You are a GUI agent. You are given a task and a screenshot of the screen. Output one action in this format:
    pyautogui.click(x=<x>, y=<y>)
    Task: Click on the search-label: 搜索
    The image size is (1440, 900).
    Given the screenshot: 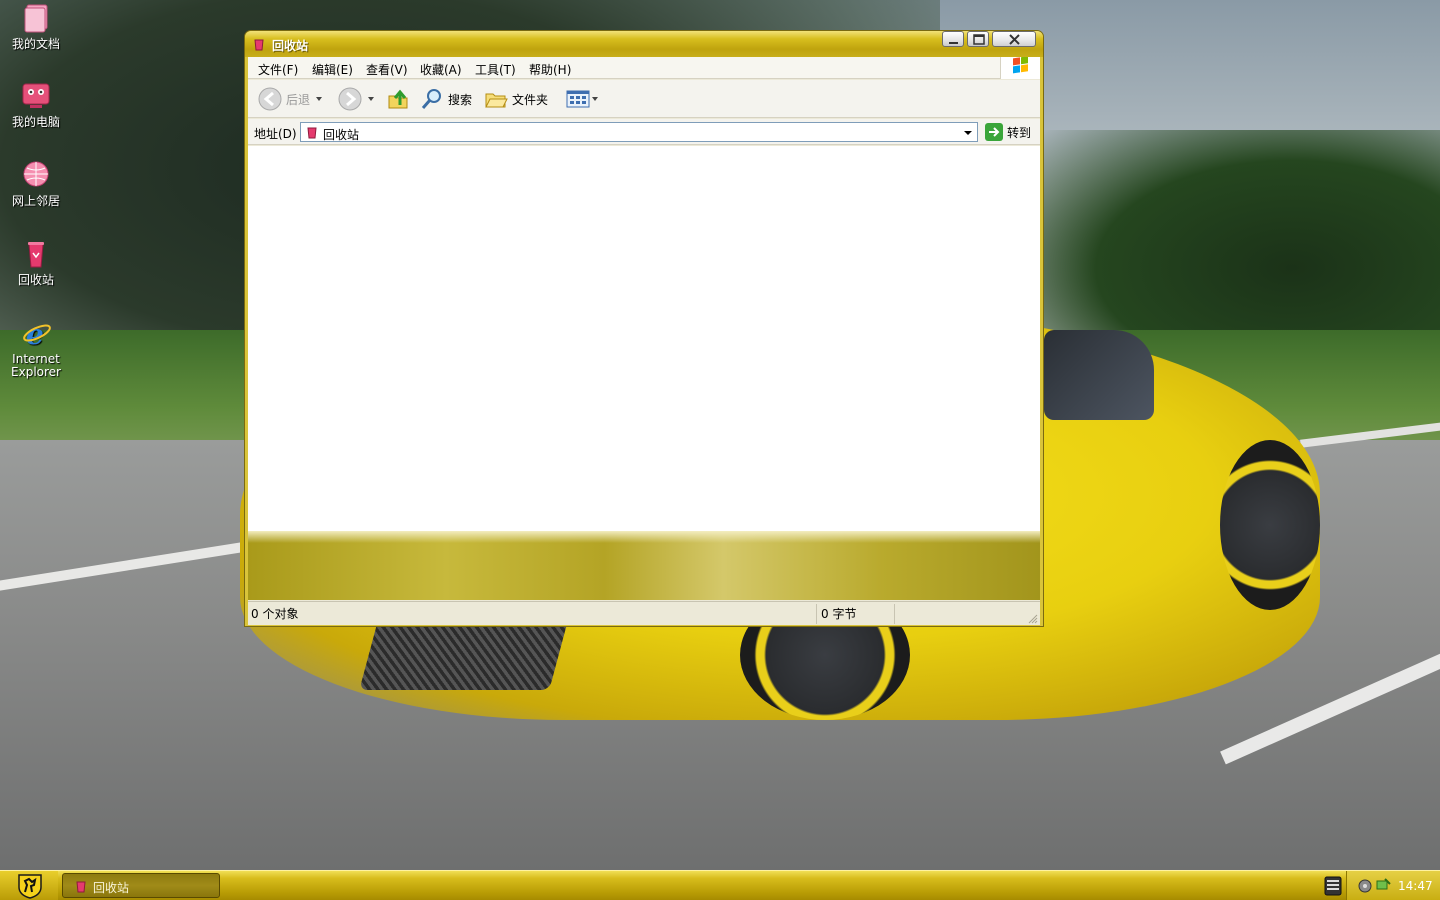 What is the action you would take?
    pyautogui.click(x=460, y=99)
    